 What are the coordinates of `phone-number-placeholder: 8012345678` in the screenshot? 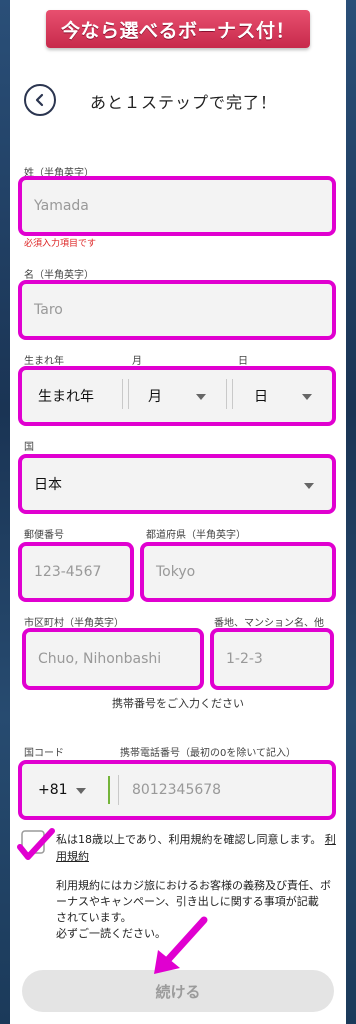 It's located at (177, 790).